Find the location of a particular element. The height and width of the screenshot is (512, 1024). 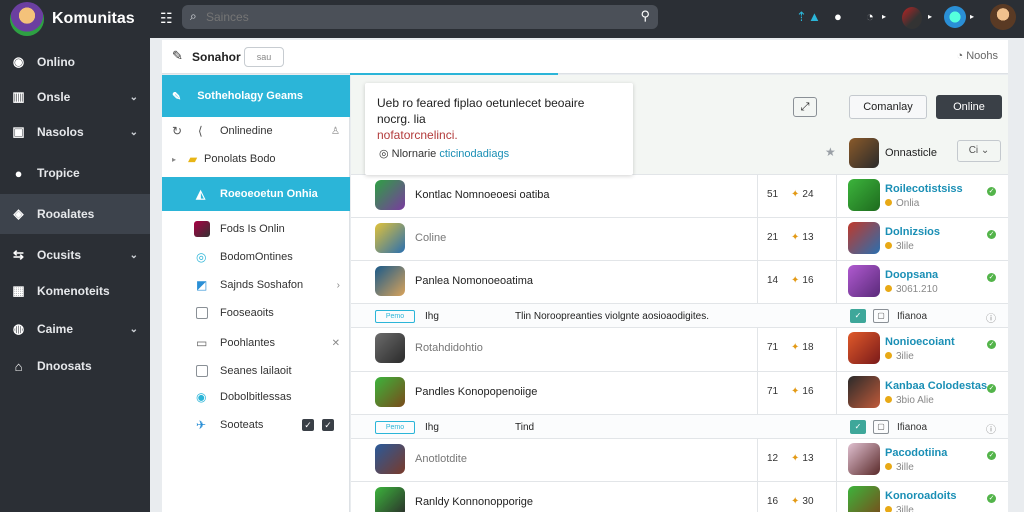

sidebar-item-rooalates: ◈ Rooalates is located at coordinates (75, 214).